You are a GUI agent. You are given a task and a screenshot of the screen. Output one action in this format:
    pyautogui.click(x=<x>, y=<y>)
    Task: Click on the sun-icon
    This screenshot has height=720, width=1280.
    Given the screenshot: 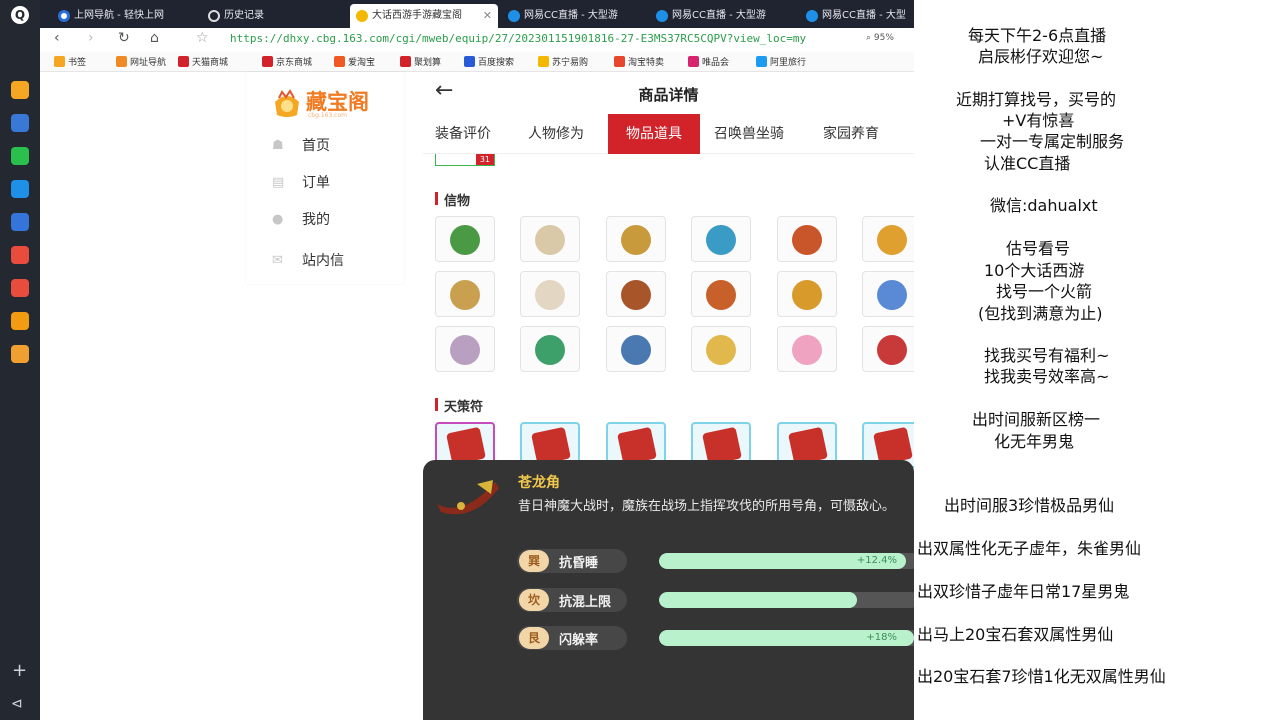 What is the action you would take?
    pyautogui.click(x=20, y=90)
    